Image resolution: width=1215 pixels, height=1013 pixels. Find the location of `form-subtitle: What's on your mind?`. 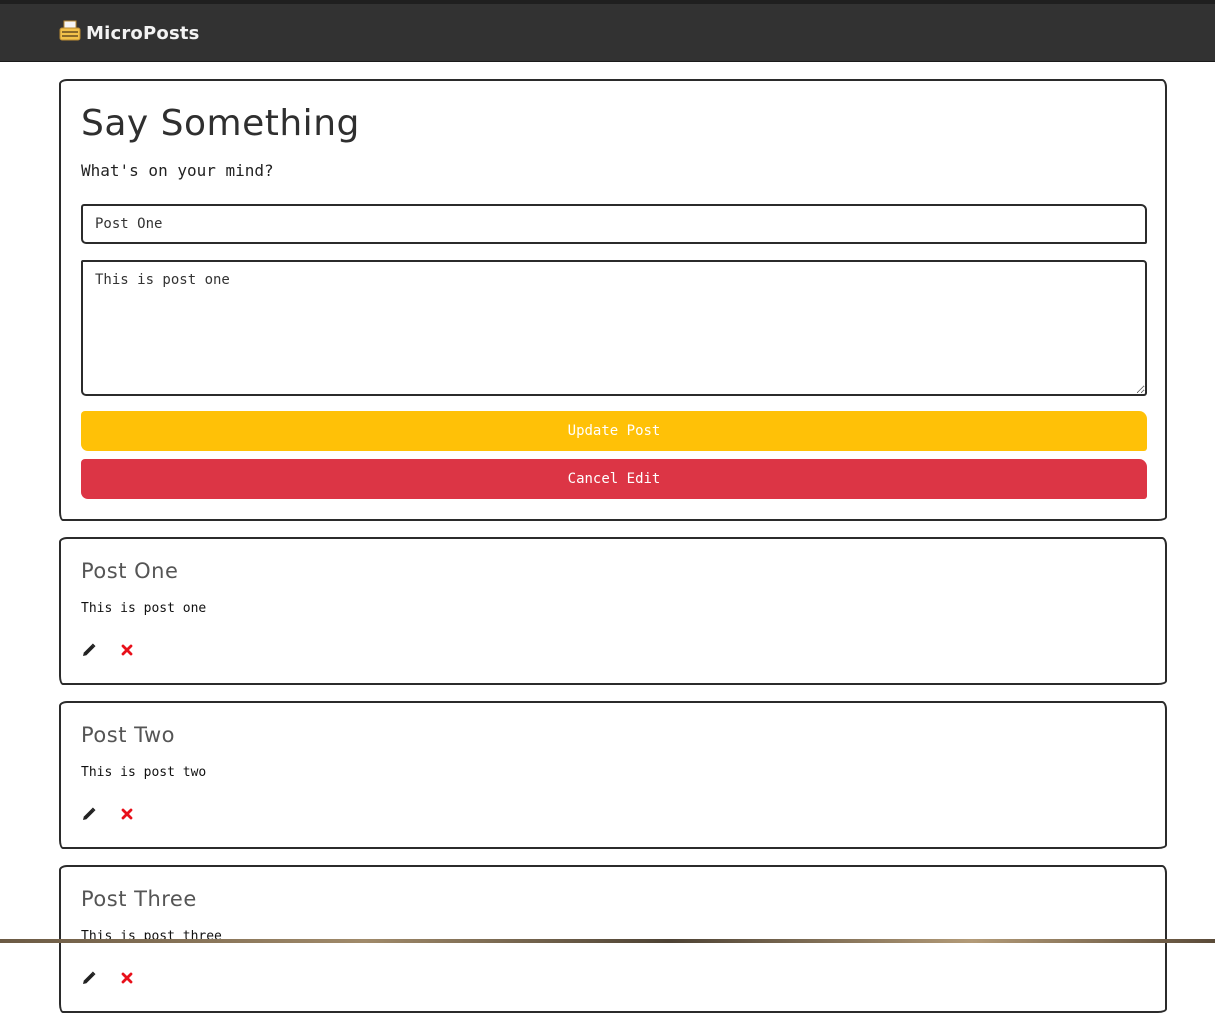

form-subtitle: What's on your mind? is located at coordinates (177, 170).